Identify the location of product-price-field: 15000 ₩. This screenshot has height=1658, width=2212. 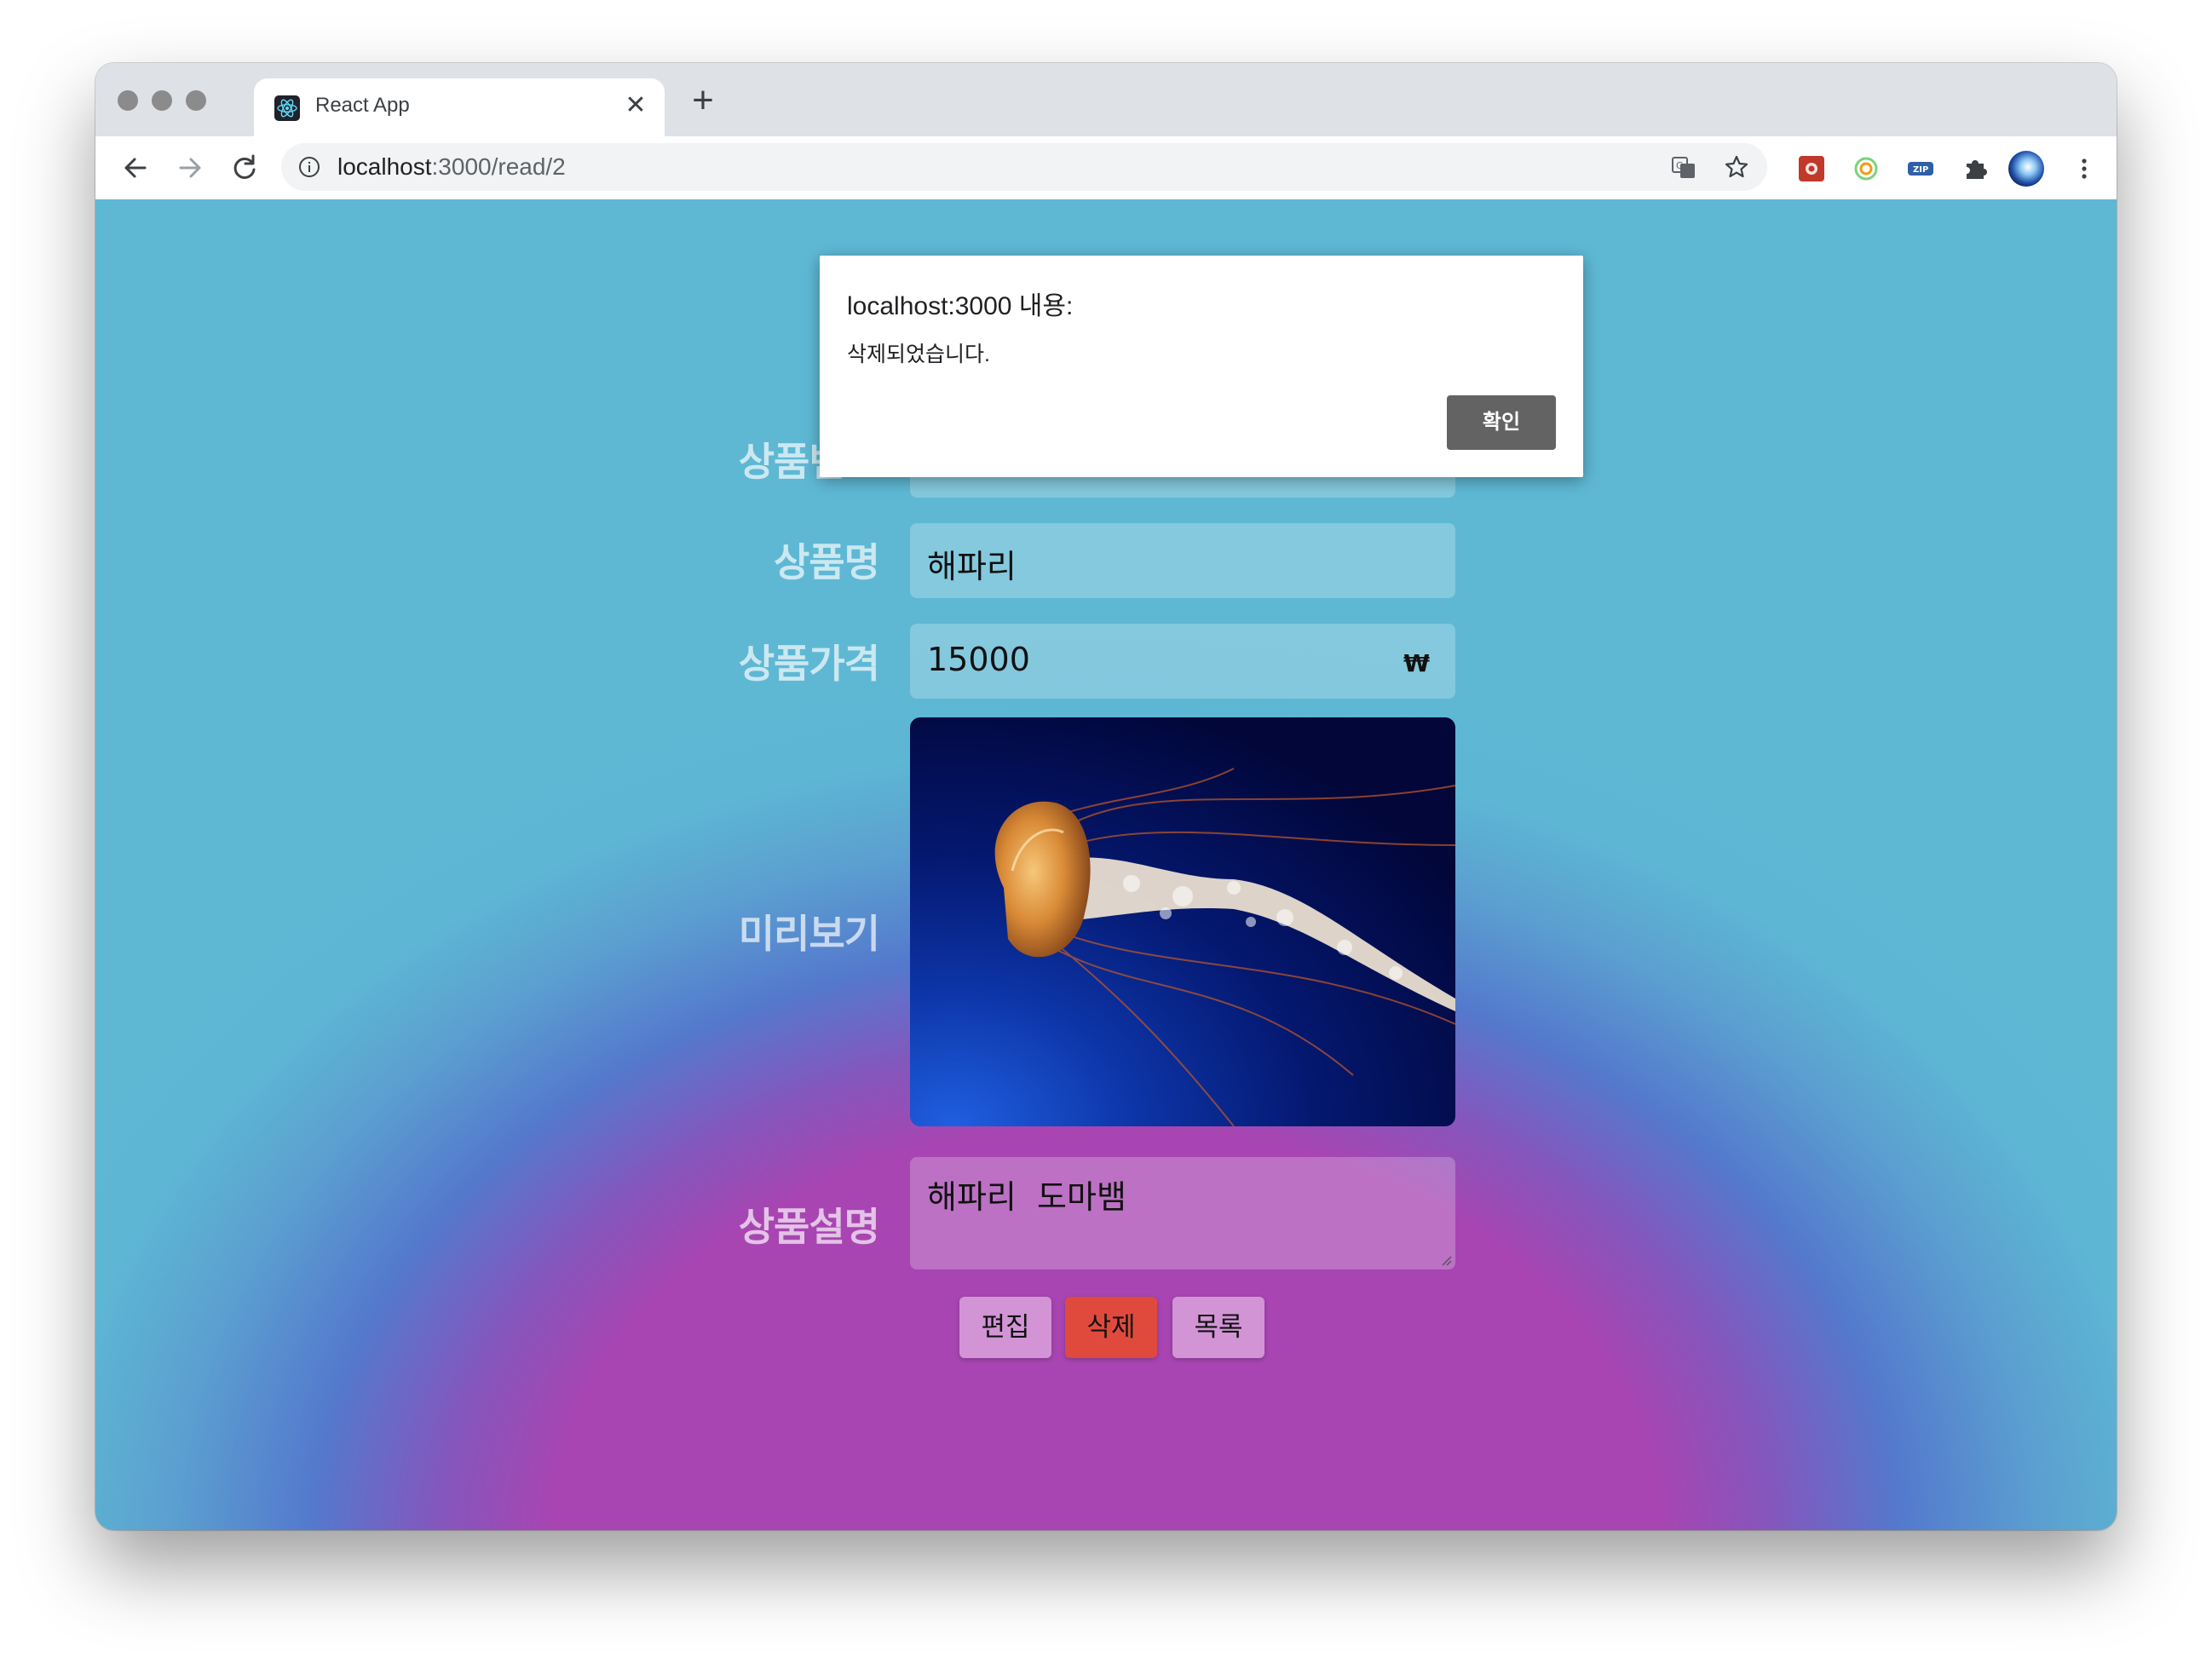
(1182, 661).